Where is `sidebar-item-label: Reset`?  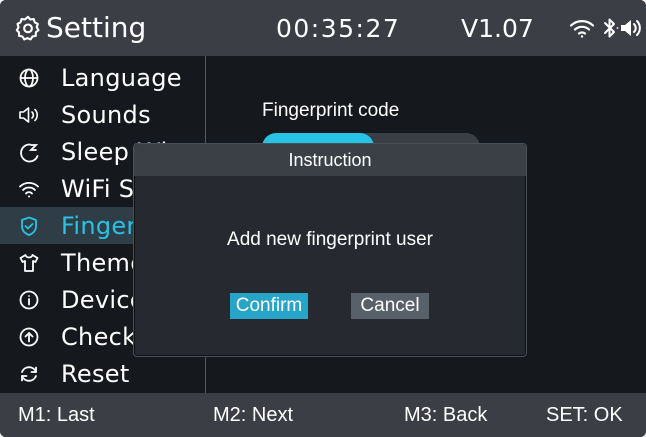 sidebar-item-label: Reset is located at coordinates (95, 374).